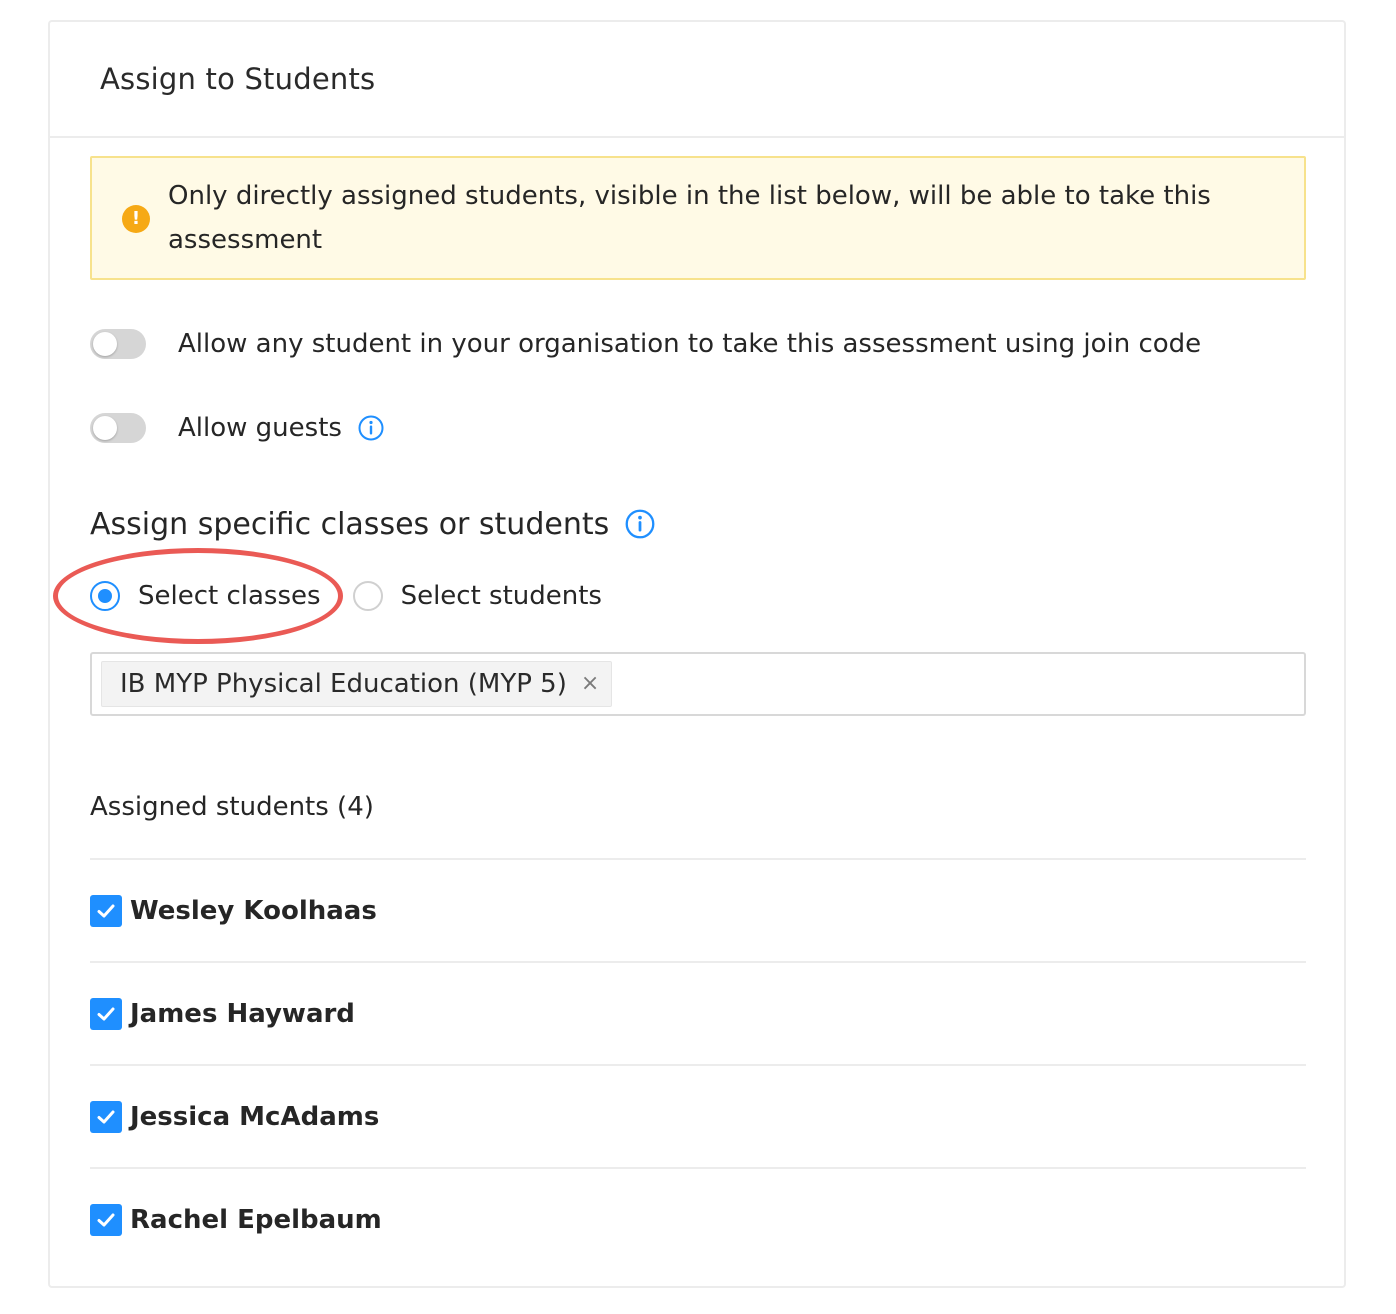 Image resolution: width=1396 pixels, height=1314 pixels. What do you see at coordinates (367, 596) in the screenshot?
I see `radio-button-select-students` at bounding box center [367, 596].